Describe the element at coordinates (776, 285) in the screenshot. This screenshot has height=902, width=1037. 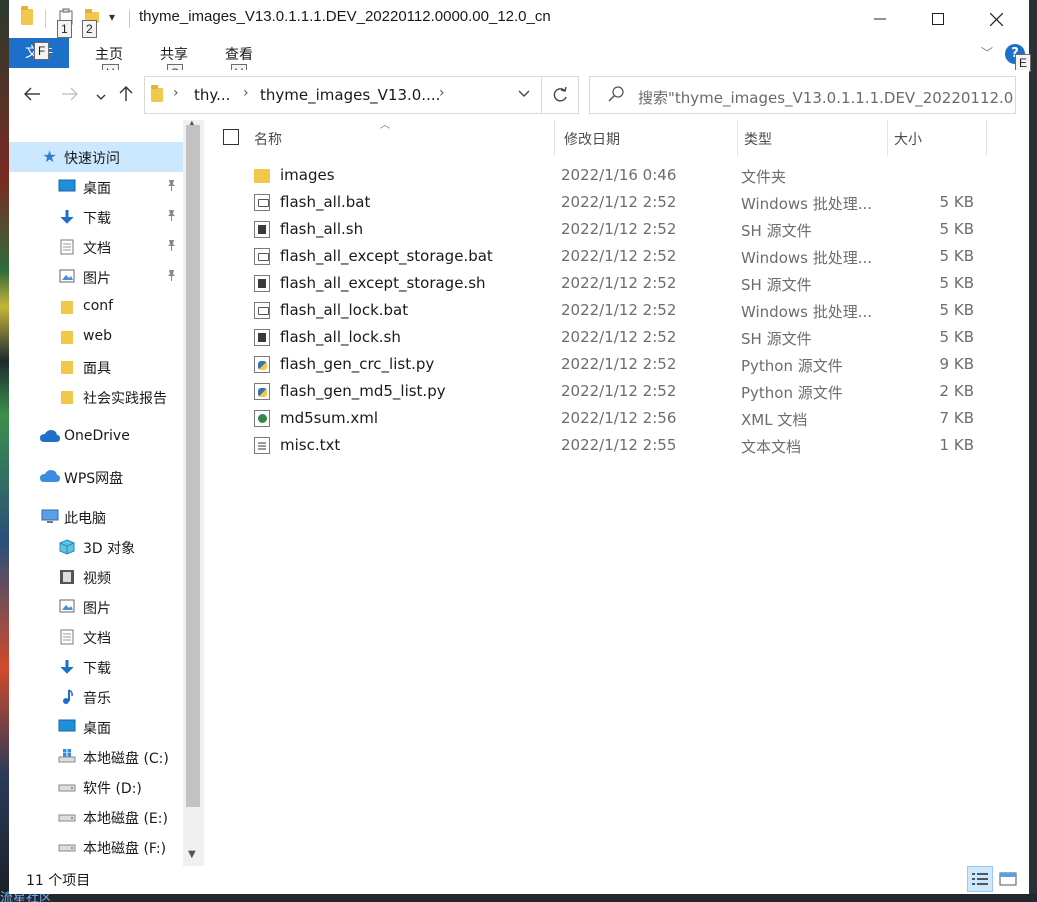
I see `file-type: SH 源文件` at that location.